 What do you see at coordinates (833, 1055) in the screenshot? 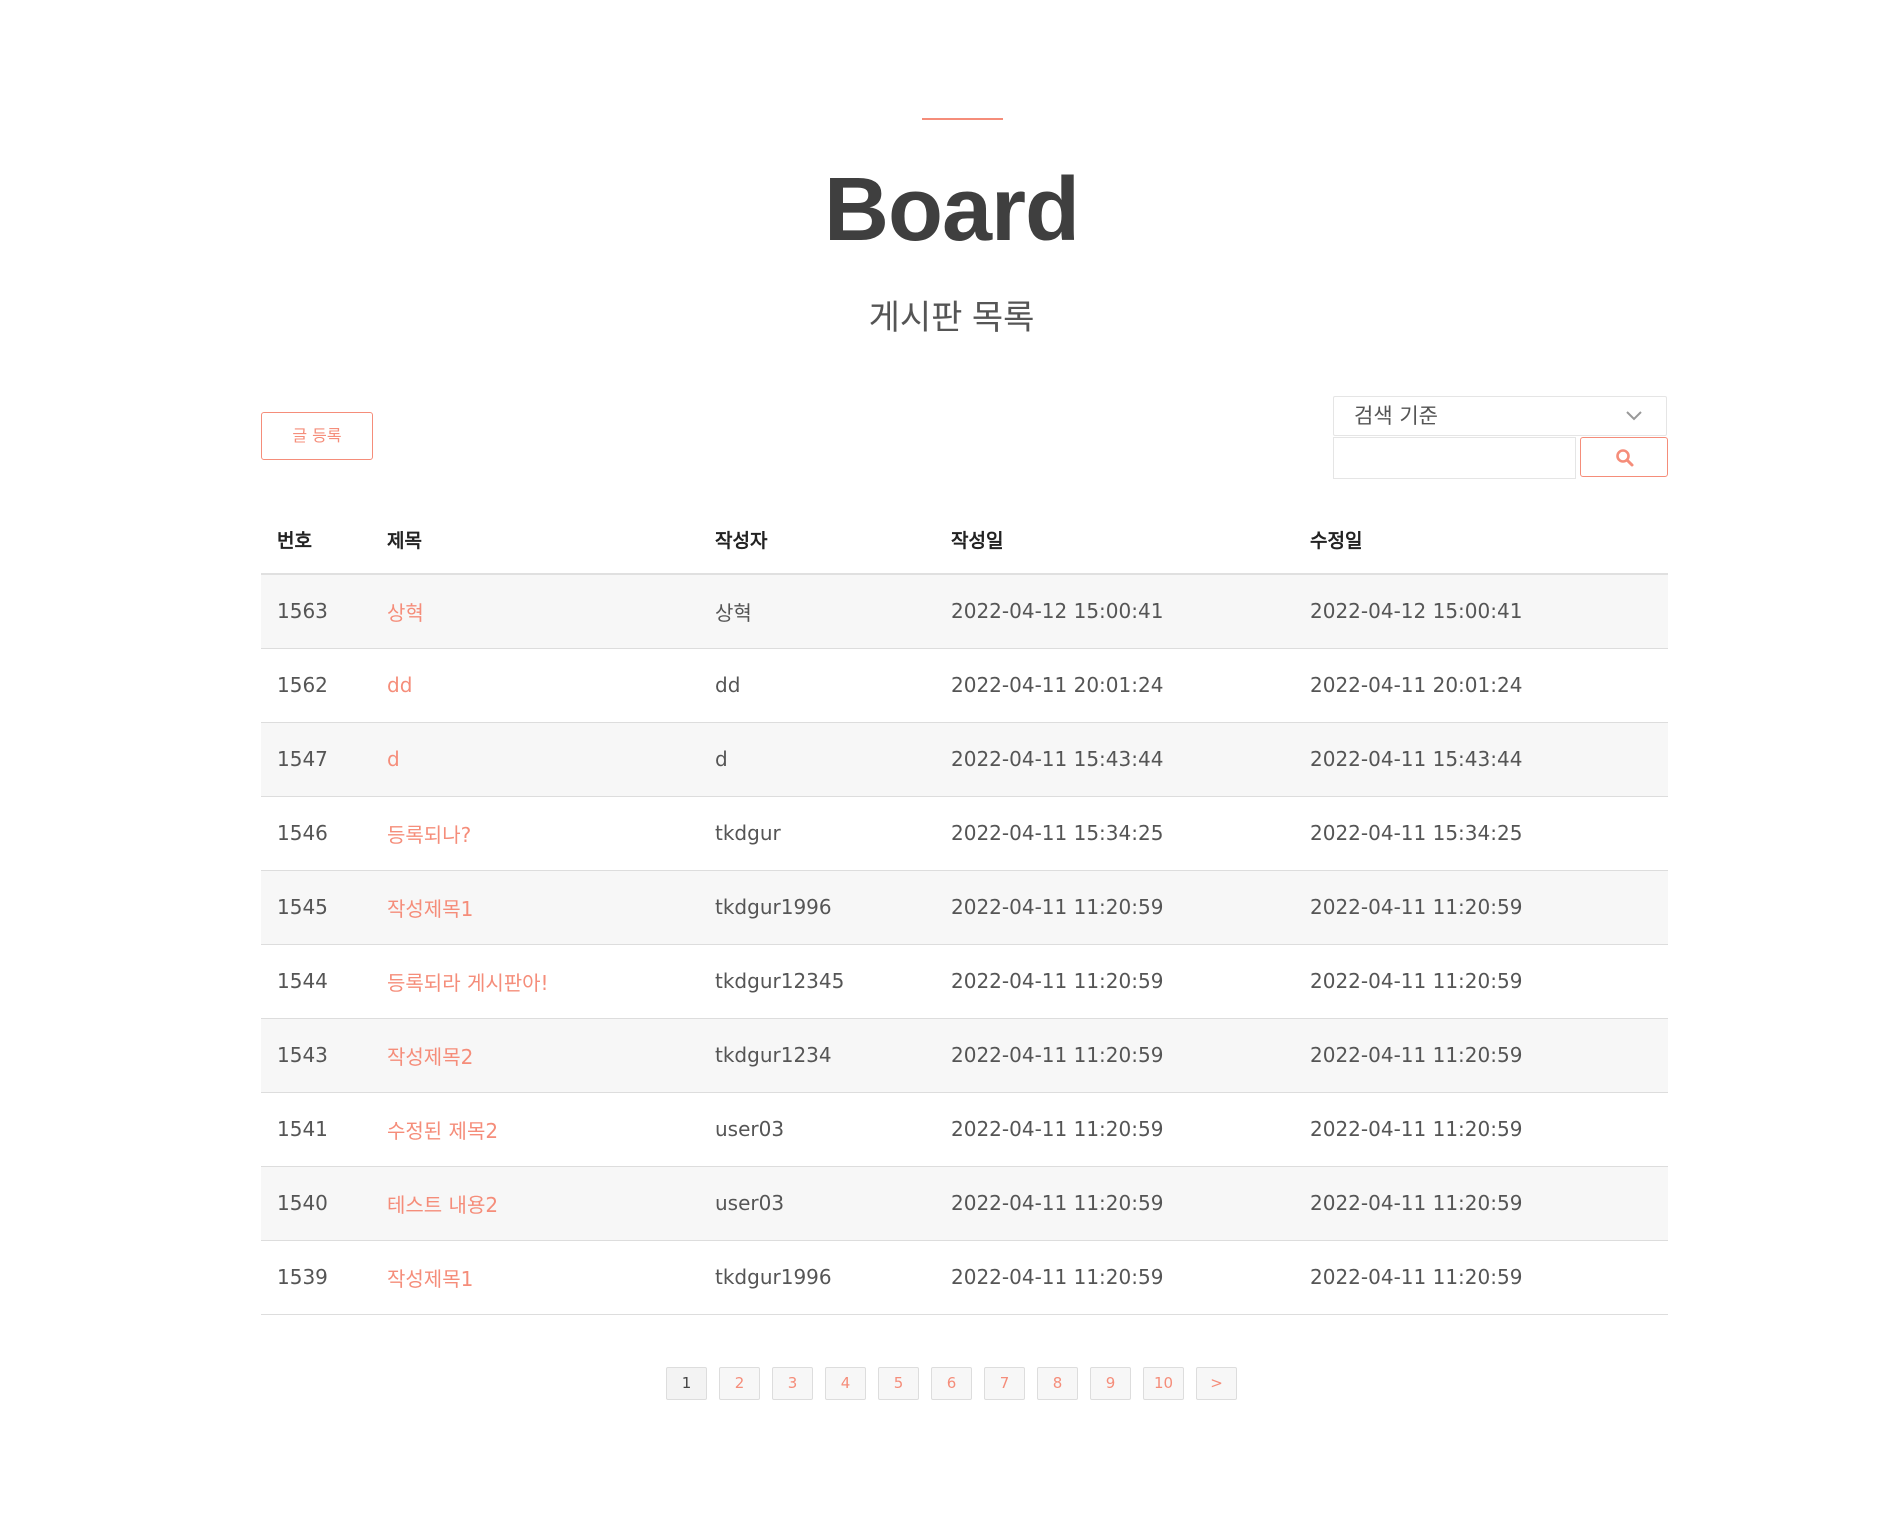
I see `post-writer: tkdgur1234` at bounding box center [833, 1055].